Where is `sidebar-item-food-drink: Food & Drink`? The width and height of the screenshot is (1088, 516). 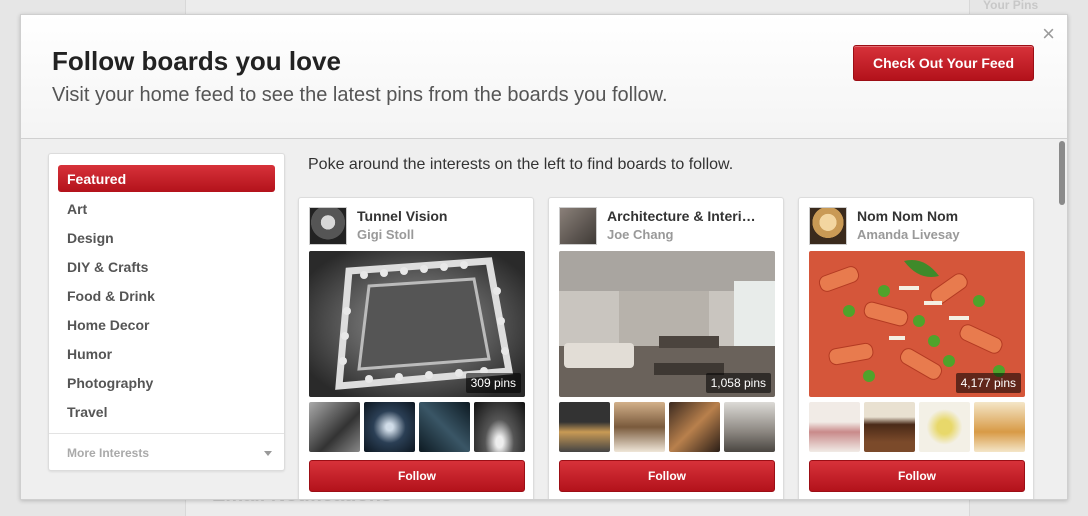
sidebar-item-food-drink: Food & Drink is located at coordinates (166, 295).